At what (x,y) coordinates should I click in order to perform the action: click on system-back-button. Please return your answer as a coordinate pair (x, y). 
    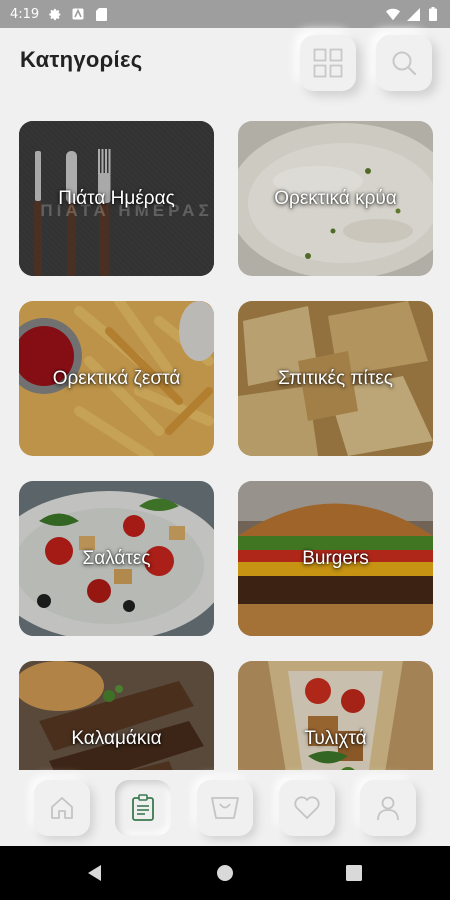
    Looking at the image, I should click on (95, 873).